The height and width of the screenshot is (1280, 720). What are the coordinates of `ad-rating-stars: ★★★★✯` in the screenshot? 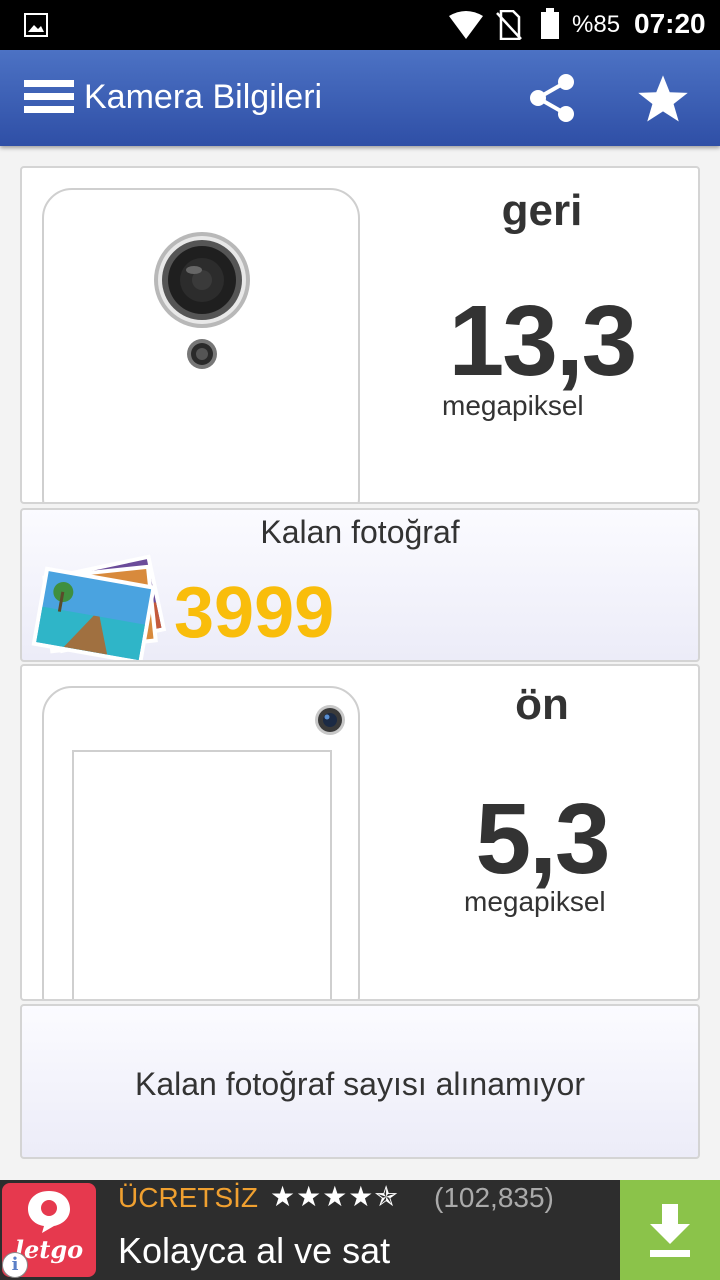 It's located at (334, 1196).